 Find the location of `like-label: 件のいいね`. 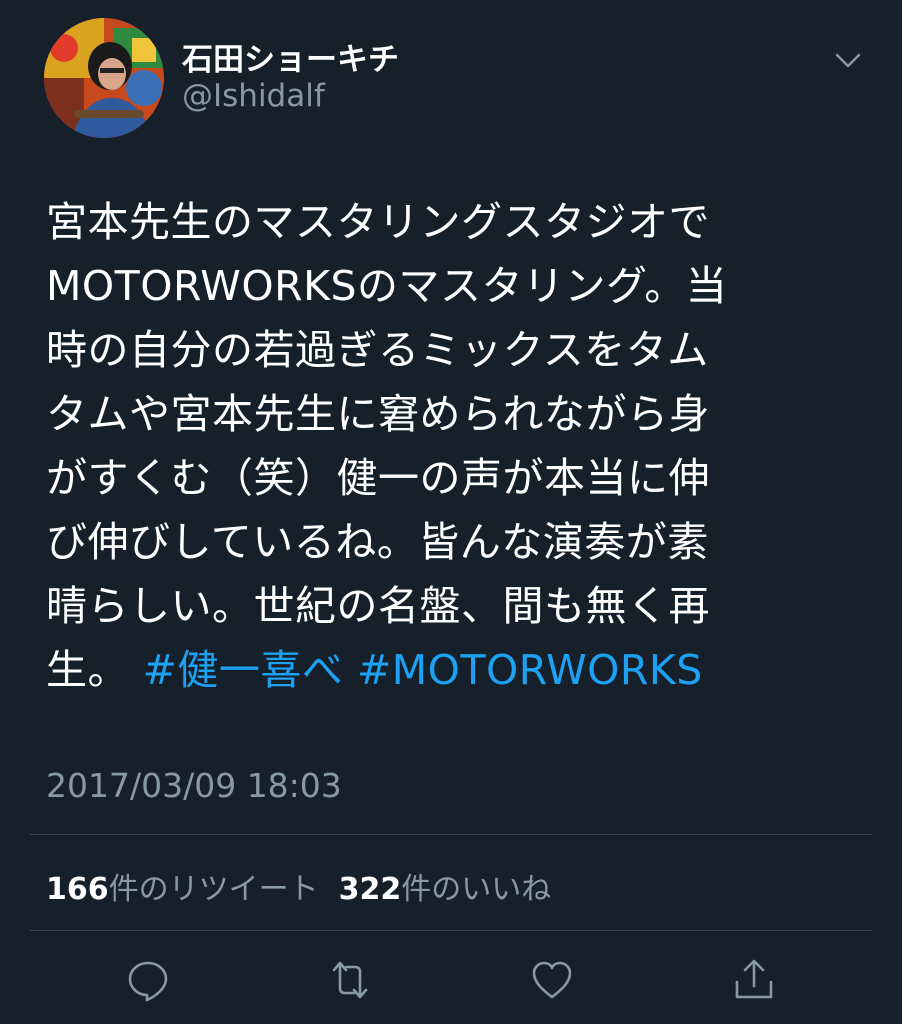

like-label: 件のいいね is located at coordinates (476, 889).